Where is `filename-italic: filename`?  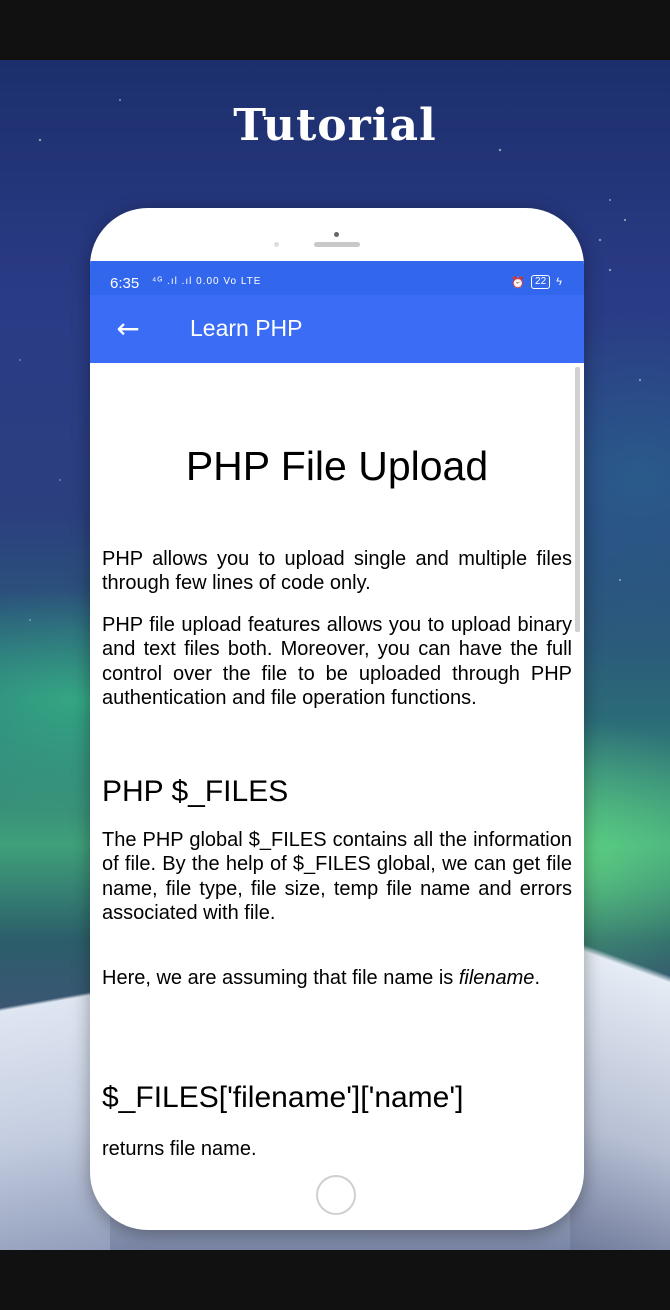 filename-italic: filename is located at coordinates (496, 978).